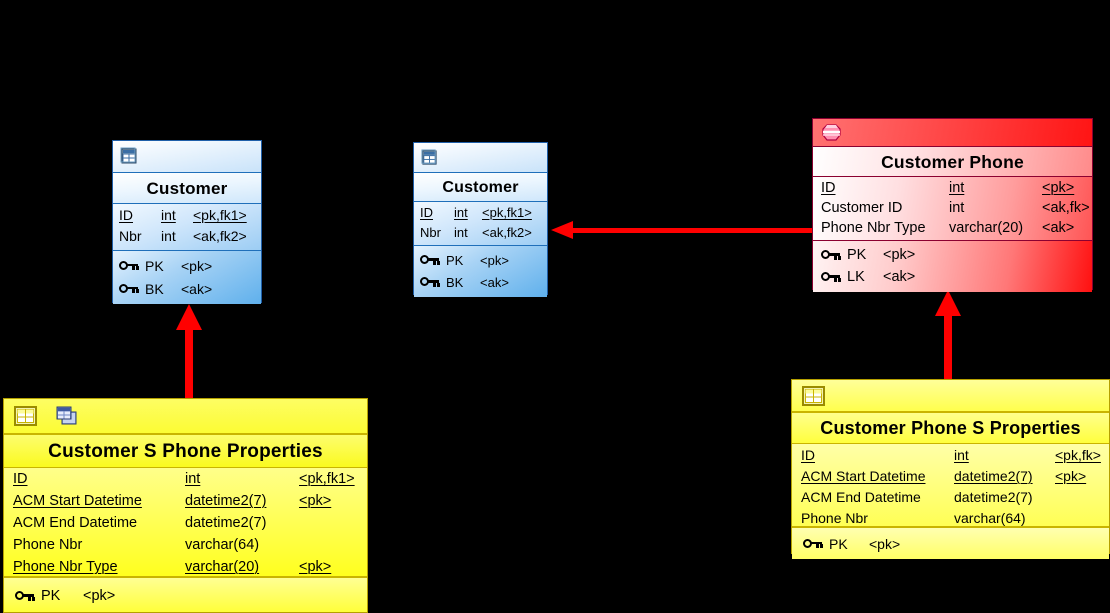 The height and width of the screenshot is (613, 1110). What do you see at coordinates (220, 236) in the screenshot?
I see `attribute-flag: <ak,fk2>` at bounding box center [220, 236].